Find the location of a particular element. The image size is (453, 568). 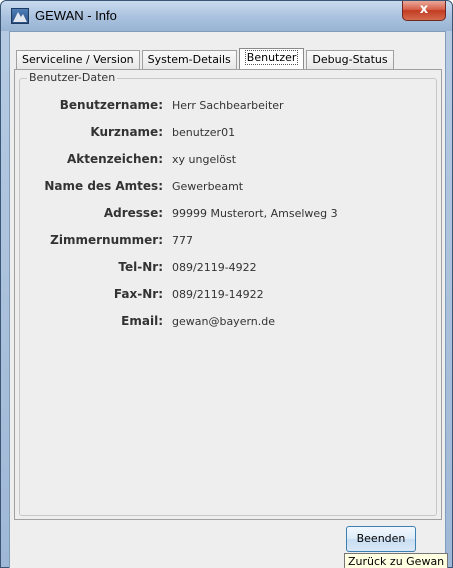

field-value: Herr Sachbearbeiter is located at coordinates (228, 105).